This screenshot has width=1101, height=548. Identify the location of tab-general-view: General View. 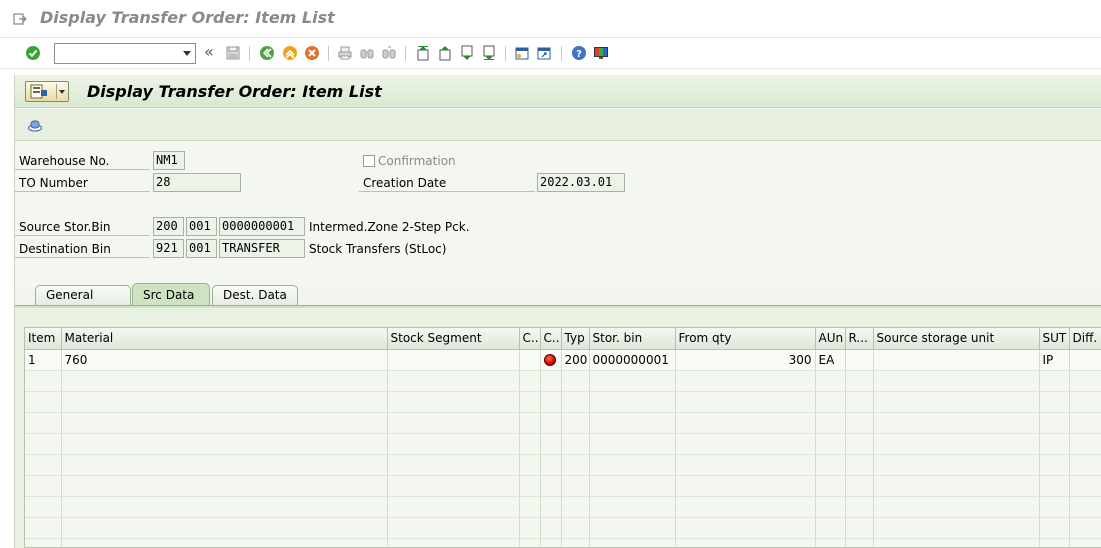
(83, 303).